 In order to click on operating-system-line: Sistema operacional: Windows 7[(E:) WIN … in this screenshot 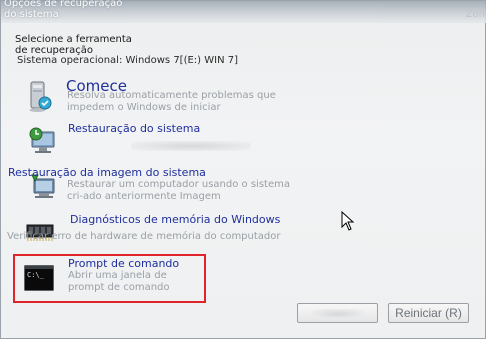, I will do `click(128, 60)`.